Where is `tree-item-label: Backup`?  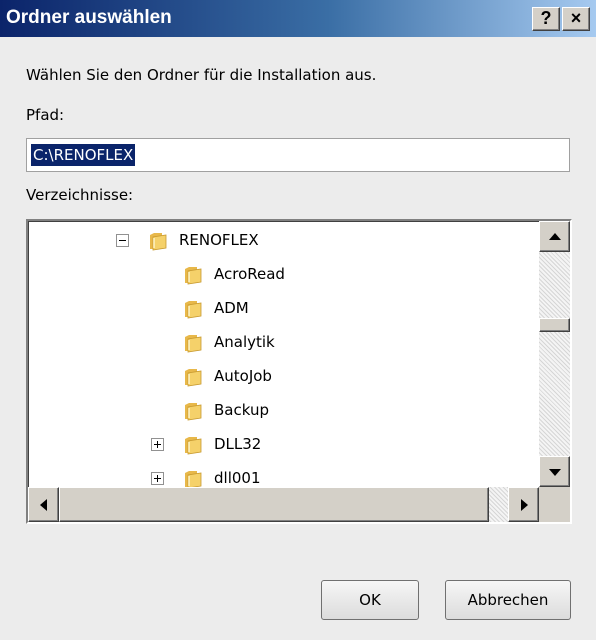
tree-item-label: Backup is located at coordinates (241, 410).